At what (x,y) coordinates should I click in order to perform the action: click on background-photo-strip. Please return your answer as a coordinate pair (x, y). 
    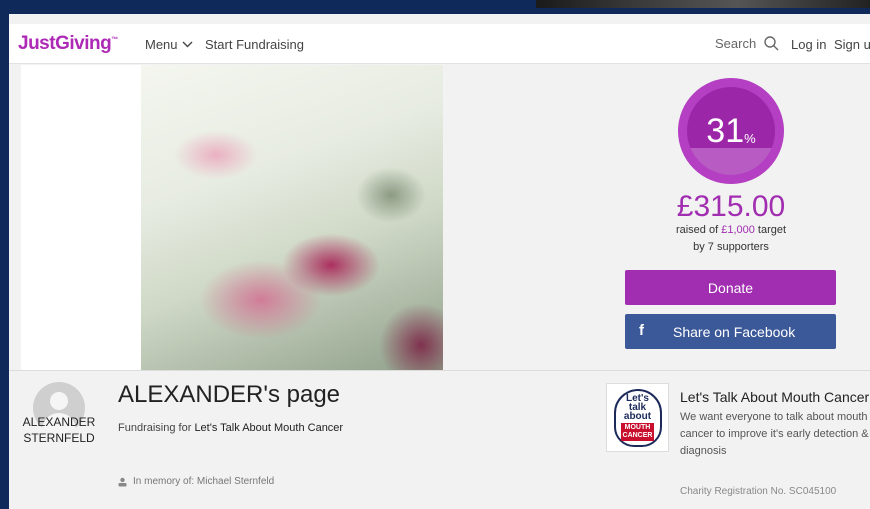
    Looking at the image, I should click on (703, 4).